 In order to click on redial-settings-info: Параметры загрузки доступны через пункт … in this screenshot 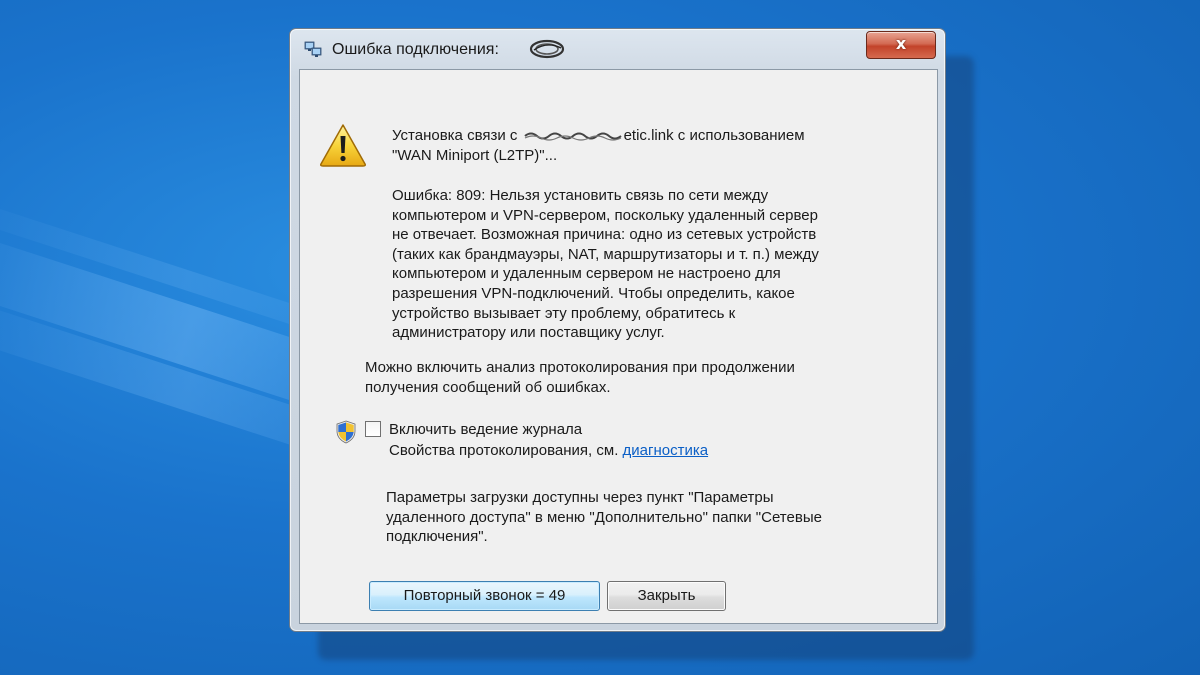, I will do `click(604, 517)`.